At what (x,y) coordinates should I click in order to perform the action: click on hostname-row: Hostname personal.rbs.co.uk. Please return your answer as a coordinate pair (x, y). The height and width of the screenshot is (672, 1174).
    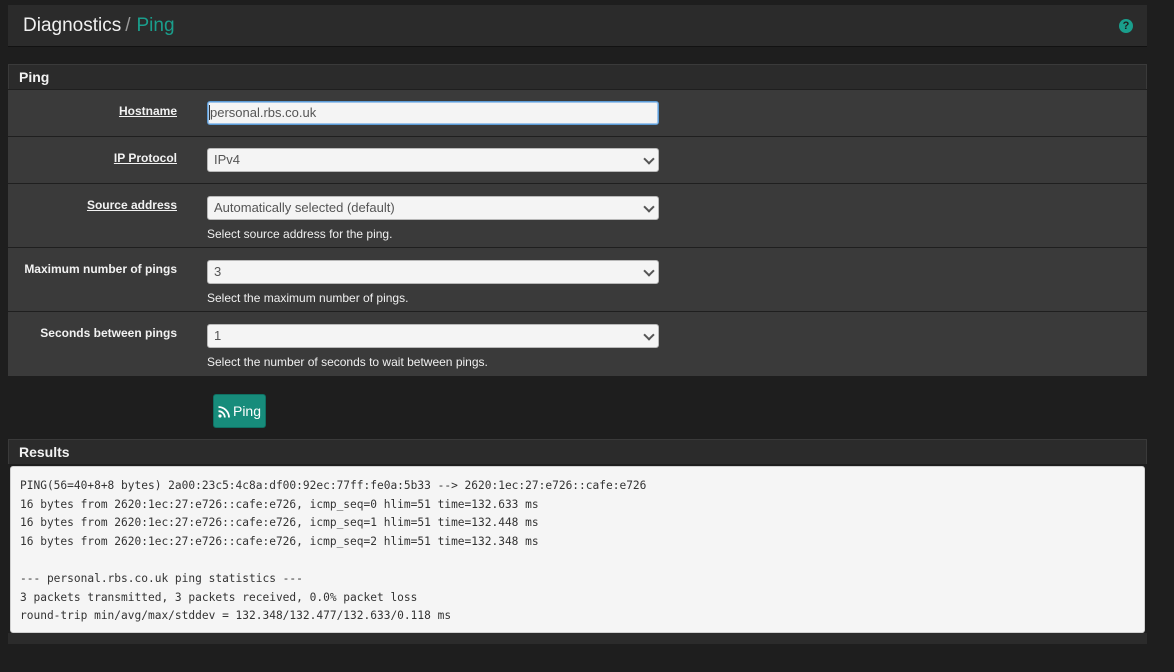
    Looking at the image, I should click on (577, 112).